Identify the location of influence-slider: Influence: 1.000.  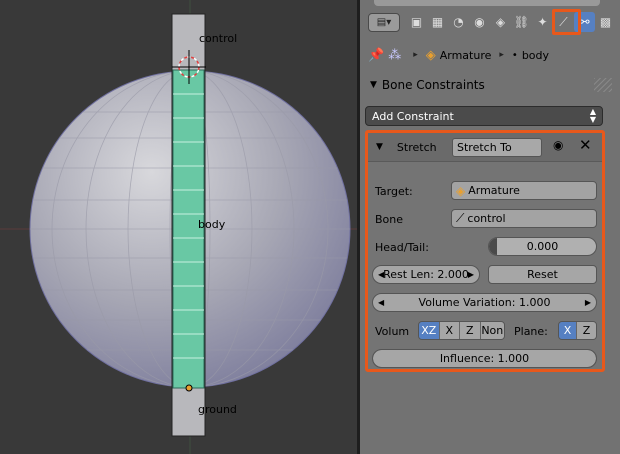
(484, 358).